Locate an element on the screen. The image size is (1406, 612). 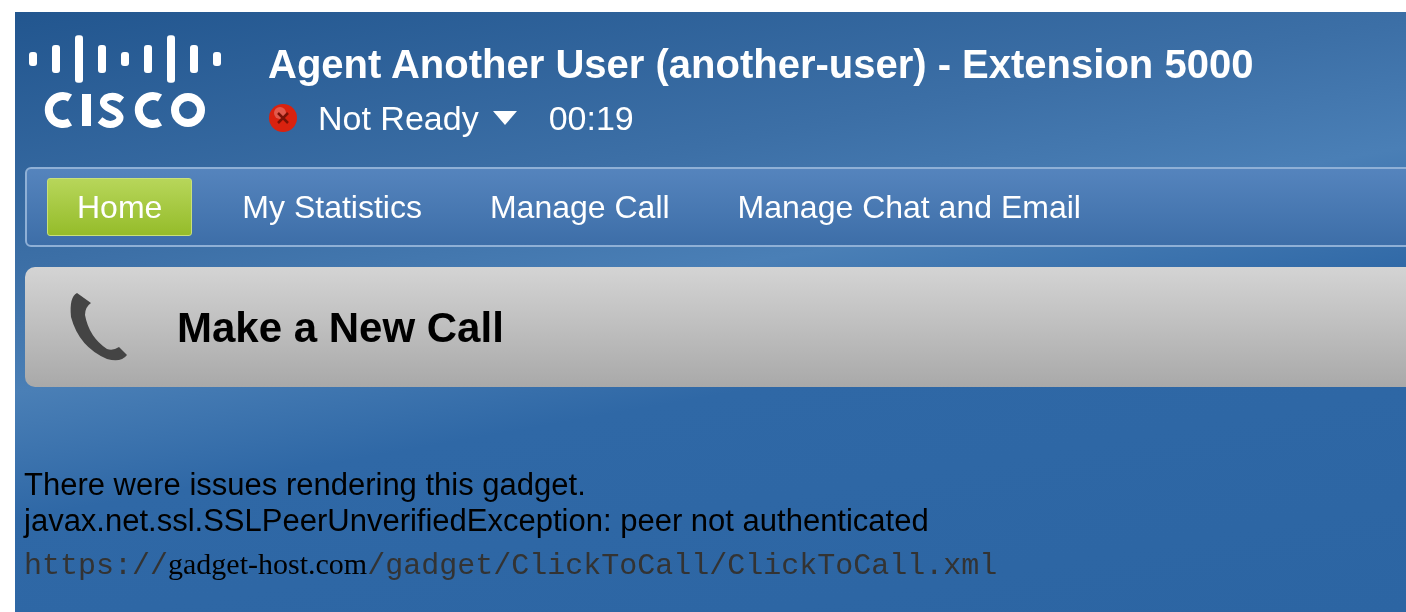
status-timer: 00:19 is located at coordinates (591, 118).